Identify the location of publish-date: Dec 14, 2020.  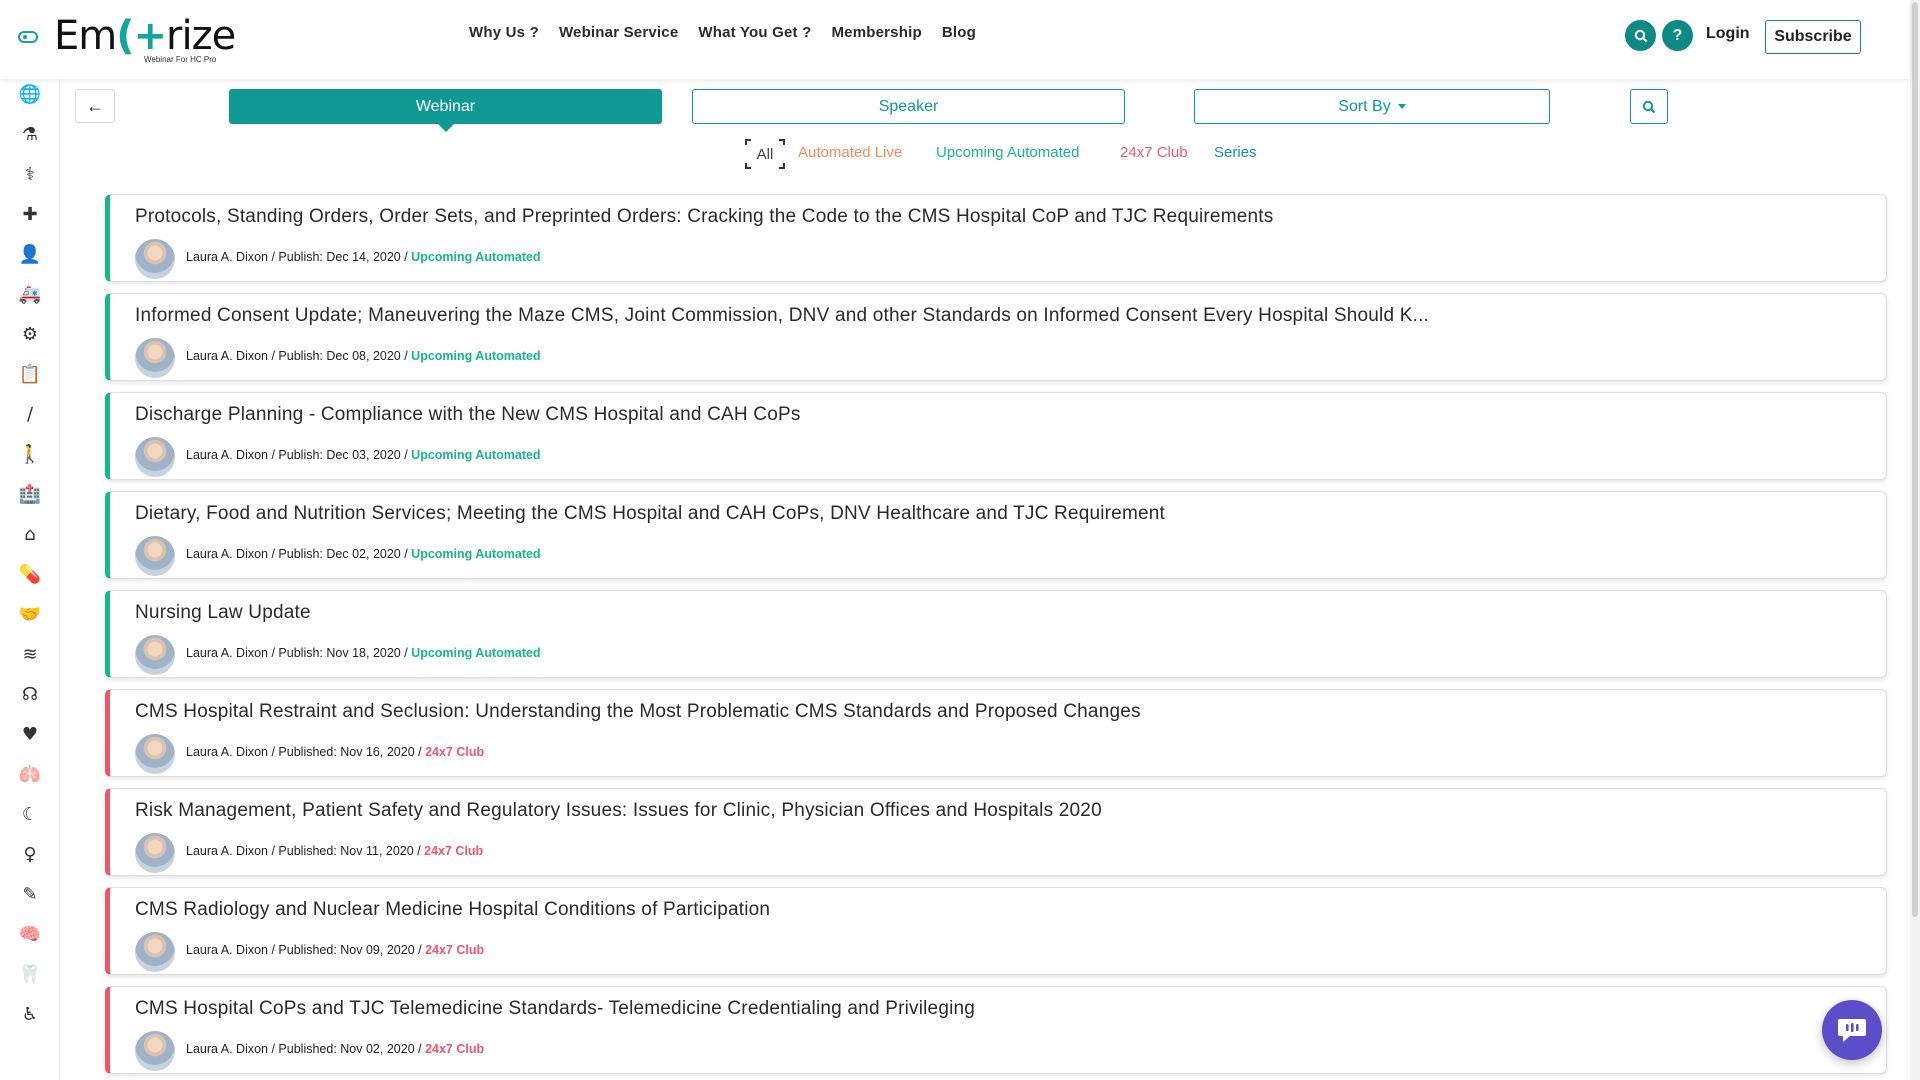
(363, 257).